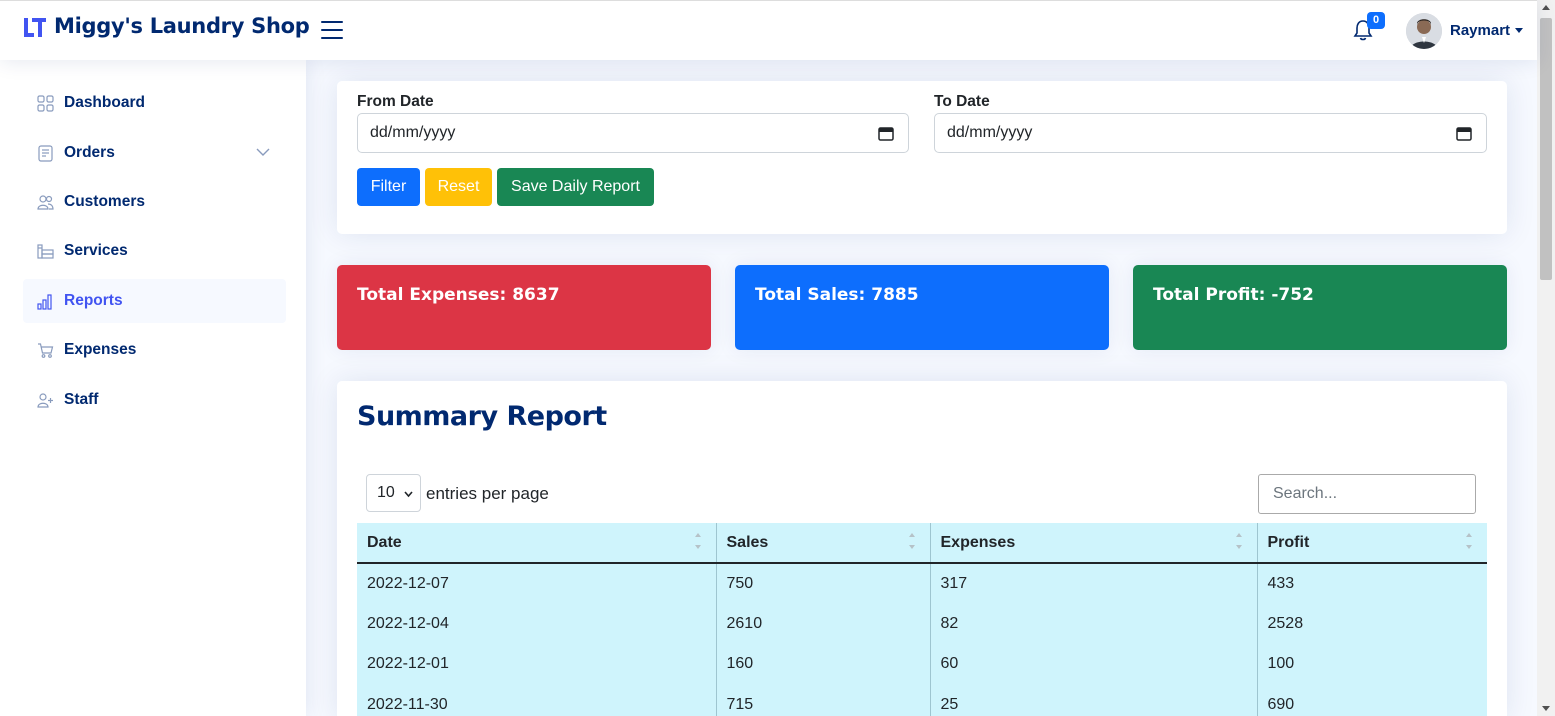 This screenshot has width=1555, height=716. I want to click on logo: Miggy's Laundry Shop, so click(166, 26).